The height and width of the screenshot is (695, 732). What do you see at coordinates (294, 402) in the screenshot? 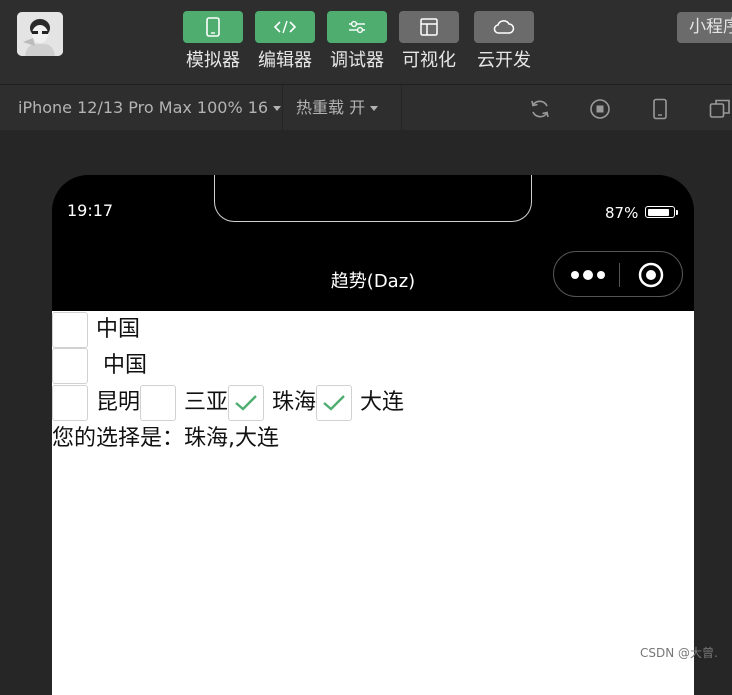
I see `checkbox-label: 珠海` at bounding box center [294, 402].